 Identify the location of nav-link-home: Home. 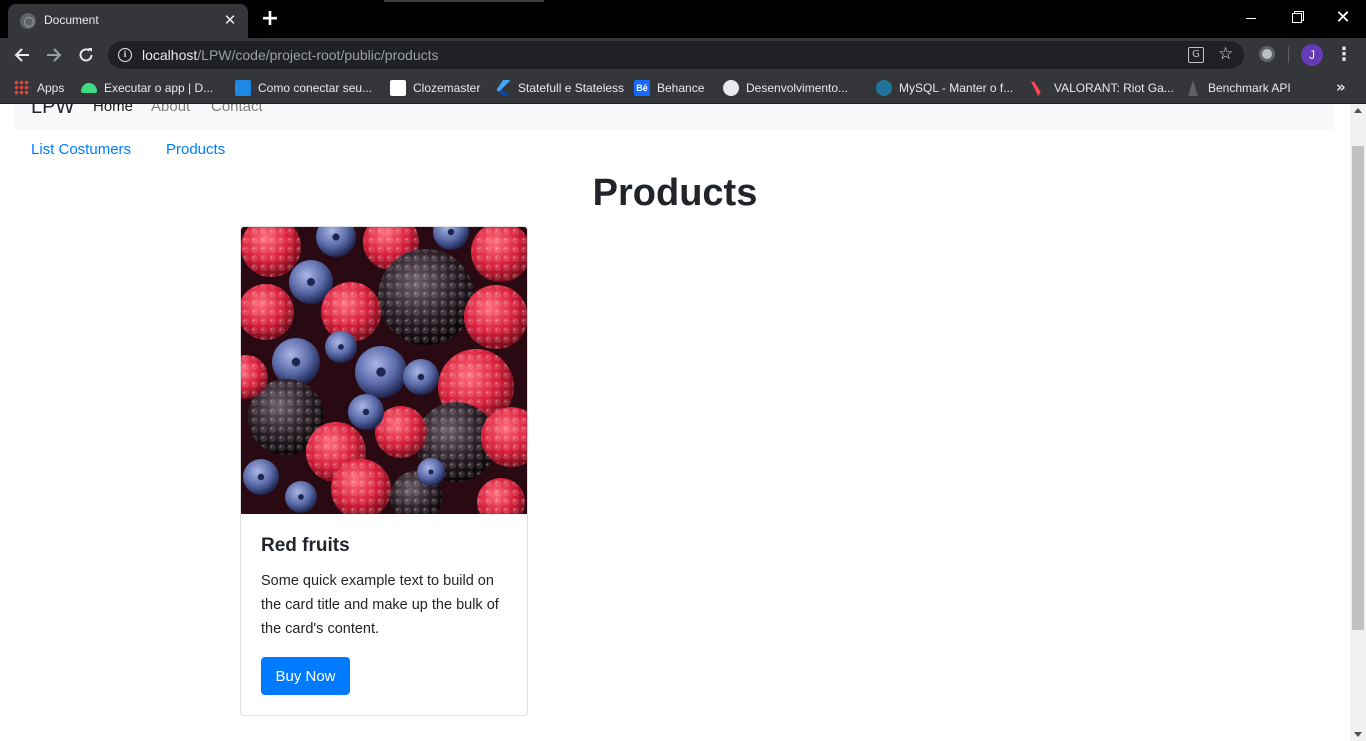
(113, 109).